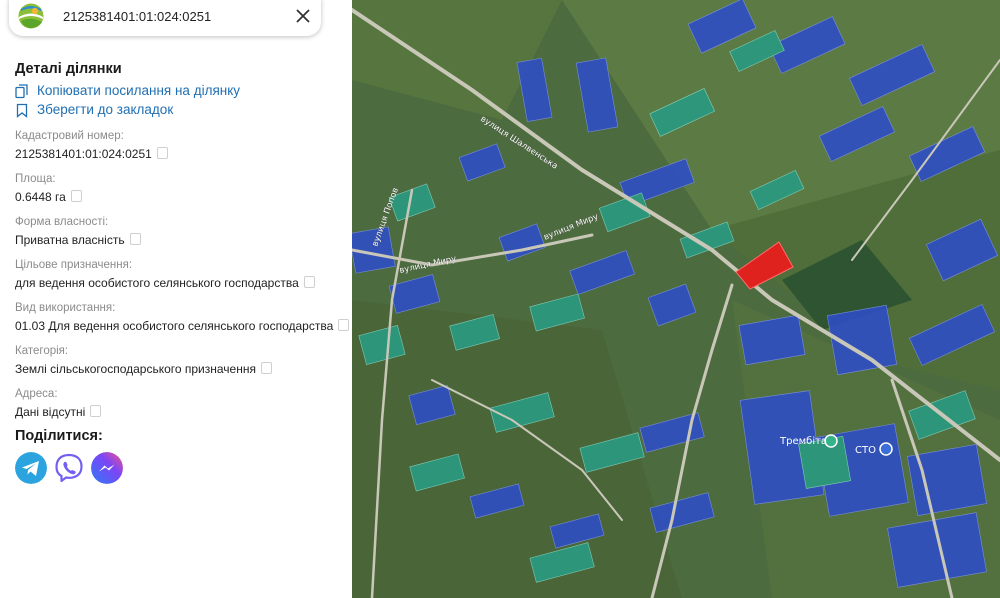  I want to click on ownership-text: Приватна власність, so click(70, 240).